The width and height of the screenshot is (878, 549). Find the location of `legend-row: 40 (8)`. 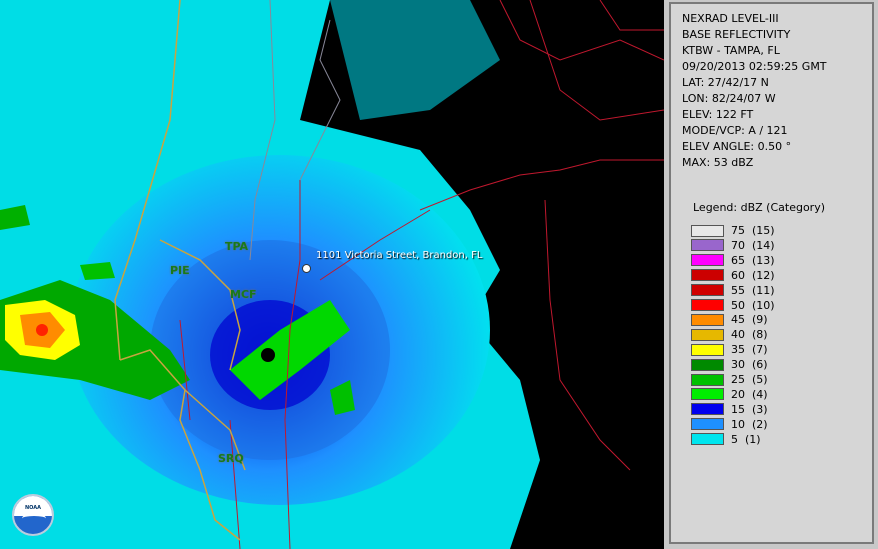

legend-row: 40 (8) is located at coordinates (729, 334).